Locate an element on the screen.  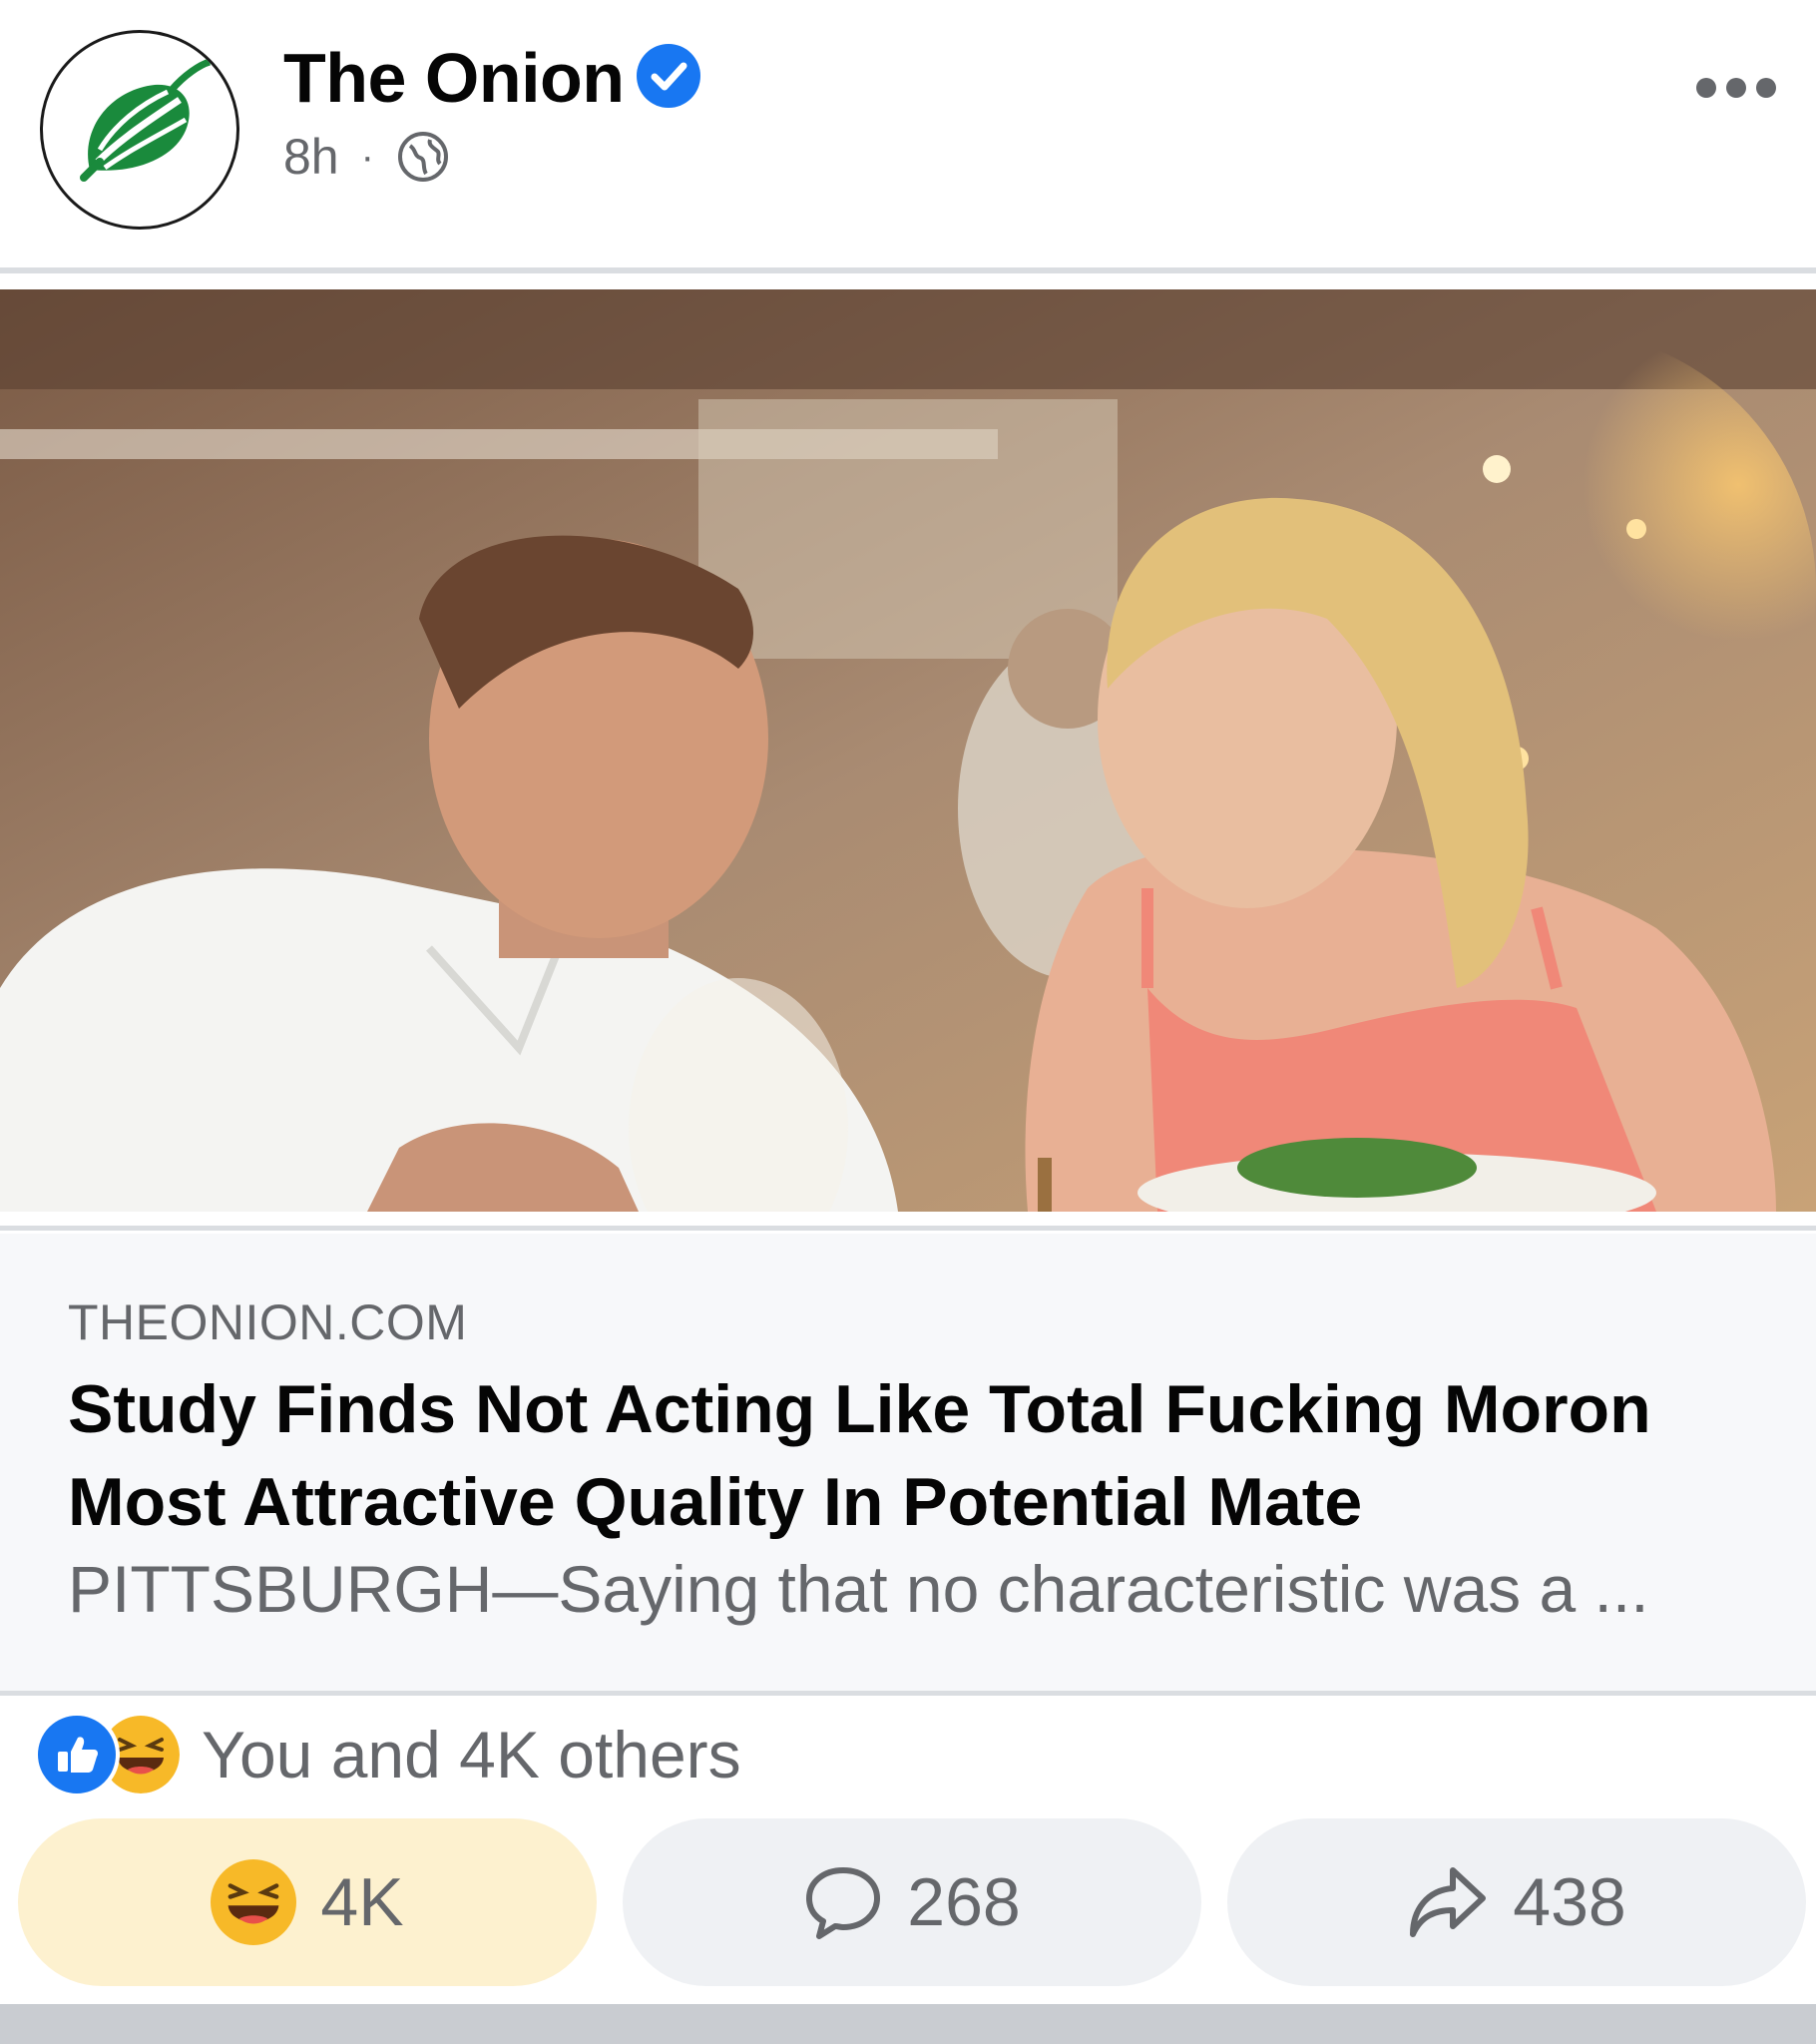
reactions-summary: You and 4K others is located at coordinates (387, 1754).